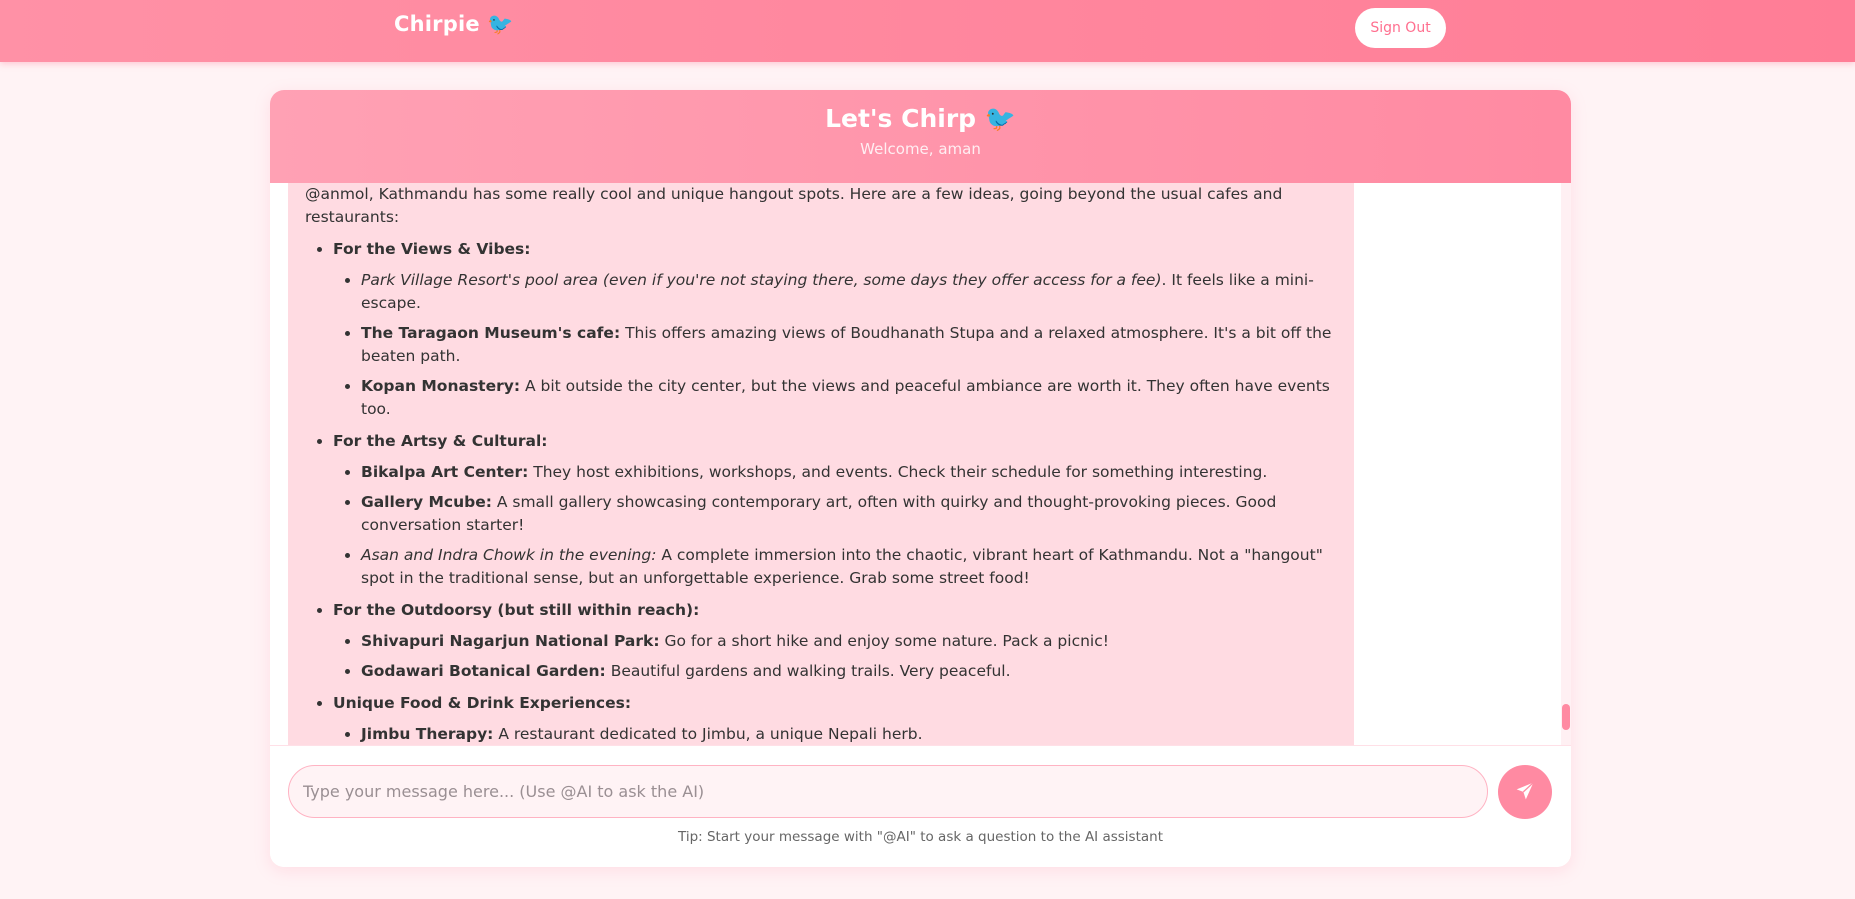  I want to click on item-title: Shivapuri Nagarjun National Park:, so click(510, 641).